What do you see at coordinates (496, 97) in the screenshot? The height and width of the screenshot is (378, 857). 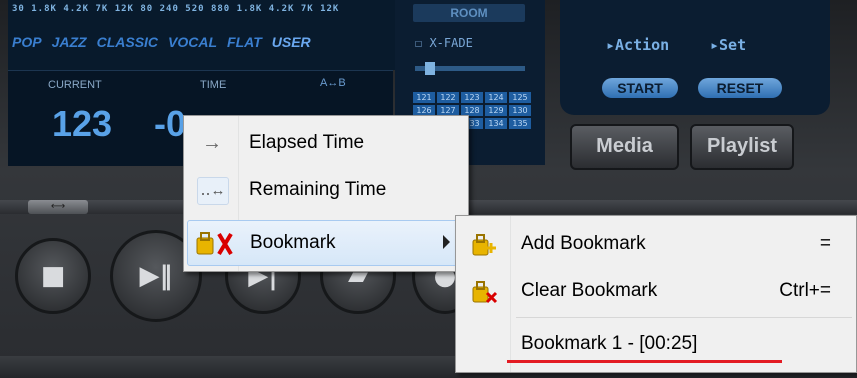 I see `track-number: 124` at bounding box center [496, 97].